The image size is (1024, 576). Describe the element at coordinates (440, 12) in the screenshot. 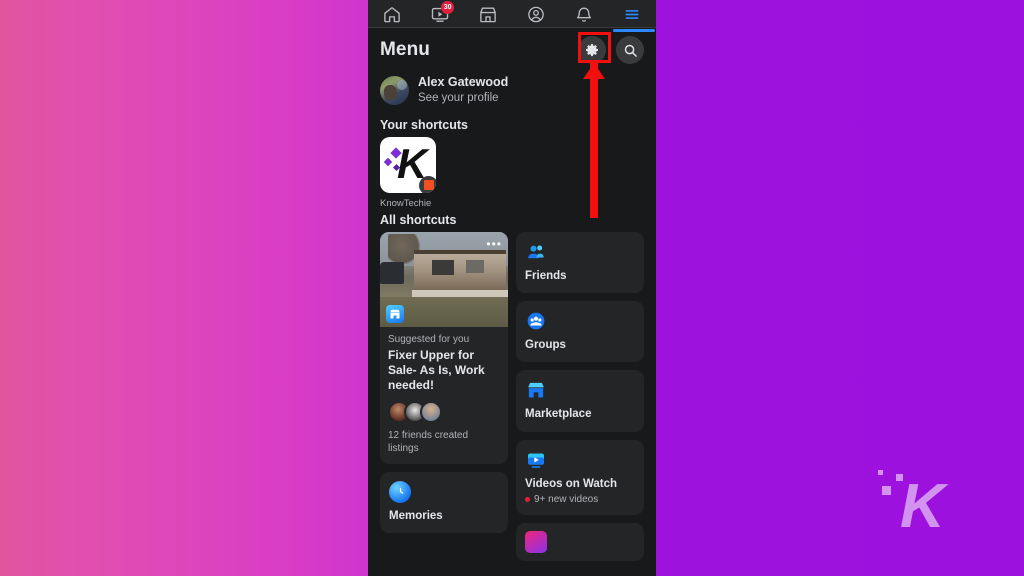

I see `watch-icon: 30` at that location.